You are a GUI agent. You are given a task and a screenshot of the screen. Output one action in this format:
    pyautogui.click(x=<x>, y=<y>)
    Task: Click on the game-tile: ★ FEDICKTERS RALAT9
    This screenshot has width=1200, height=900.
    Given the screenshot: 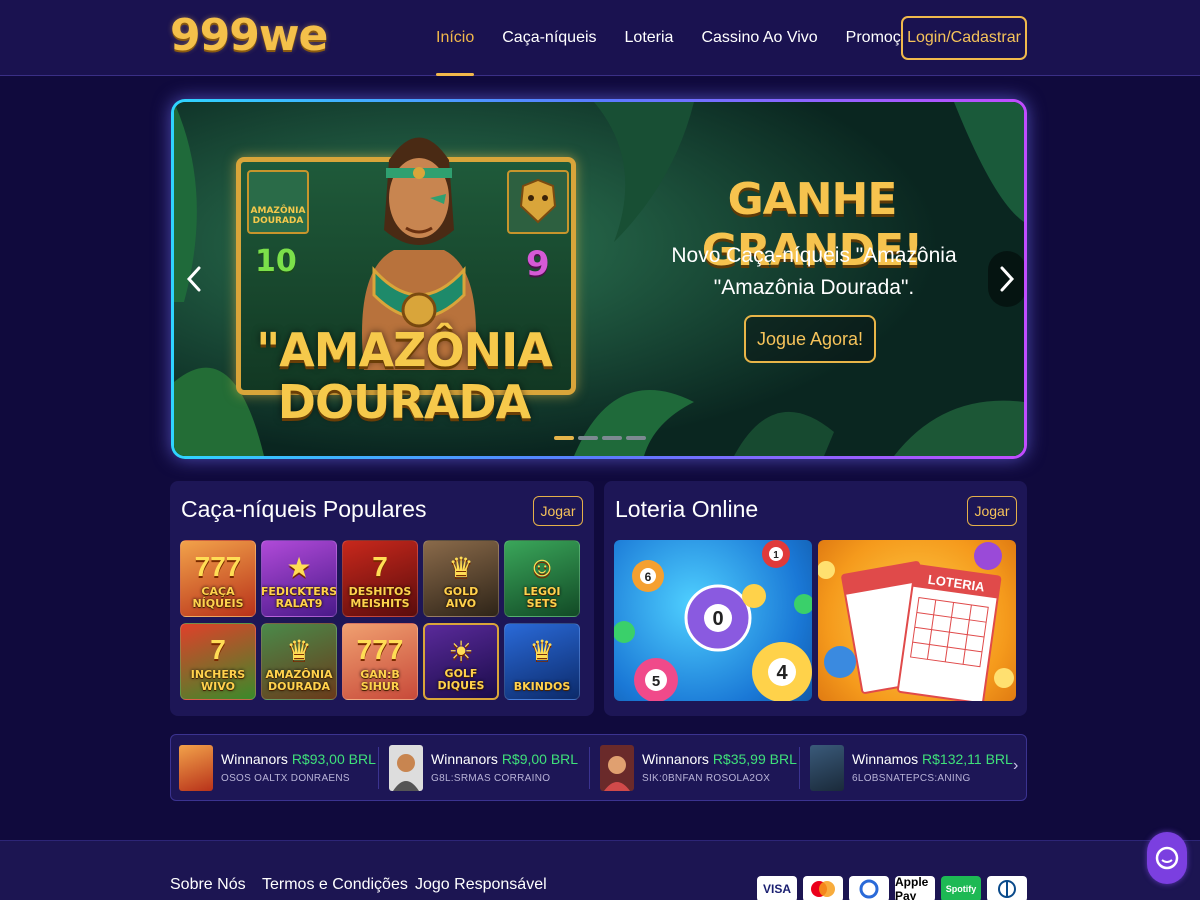 What is the action you would take?
    pyautogui.click(x=299, y=578)
    